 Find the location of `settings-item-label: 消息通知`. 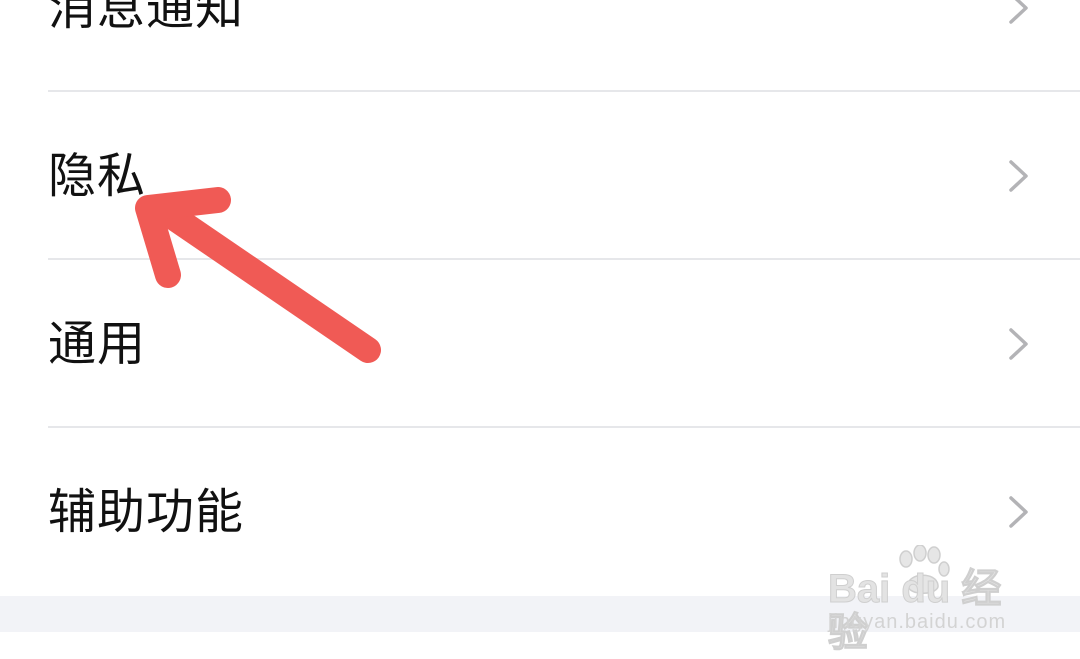

settings-item-label: 消息通知 is located at coordinates (146, 18).